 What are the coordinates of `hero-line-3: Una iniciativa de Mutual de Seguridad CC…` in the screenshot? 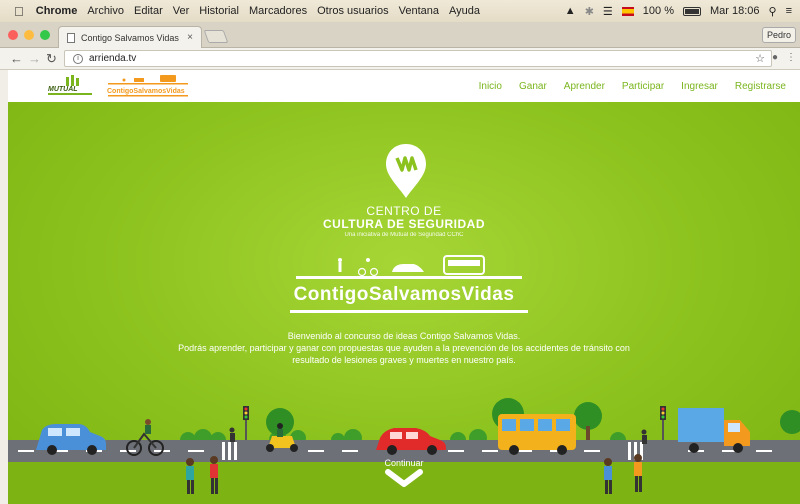 It's located at (404, 235).